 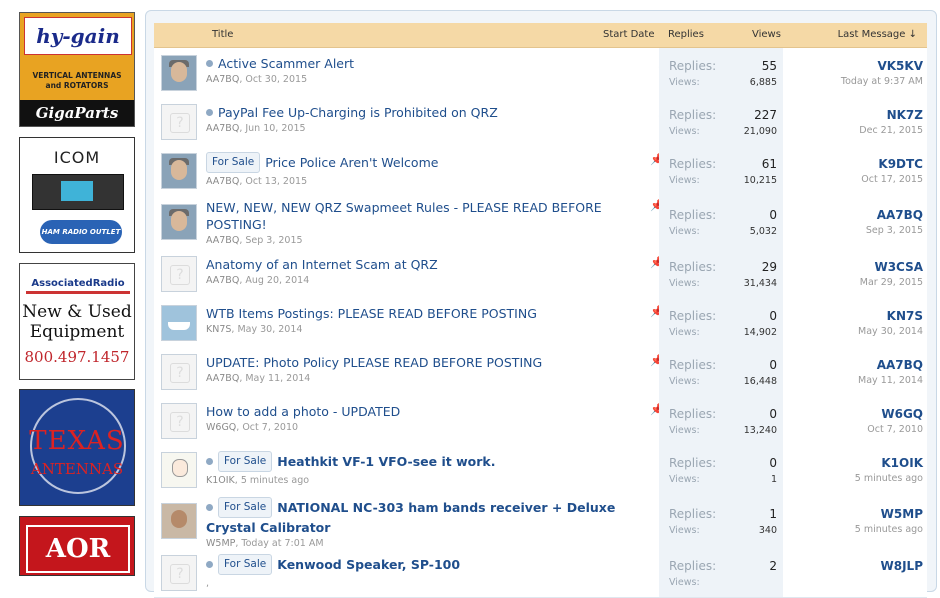 I want to click on thread-start-date: Aug 20, 2014, so click(x=277, y=280).